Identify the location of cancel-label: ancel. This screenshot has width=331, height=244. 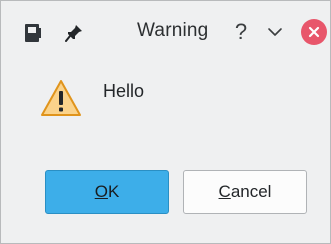
(251, 191).